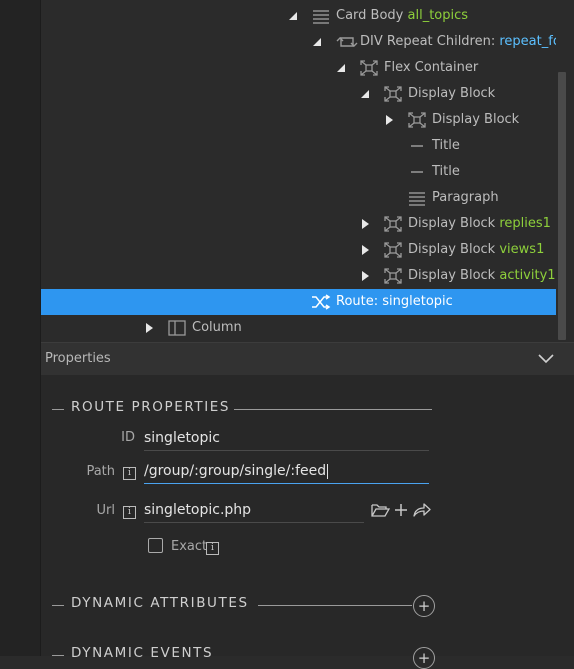  What do you see at coordinates (424, 658) in the screenshot?
I see `add-dynamic-event-button: +` at bounding box center [424, 658].